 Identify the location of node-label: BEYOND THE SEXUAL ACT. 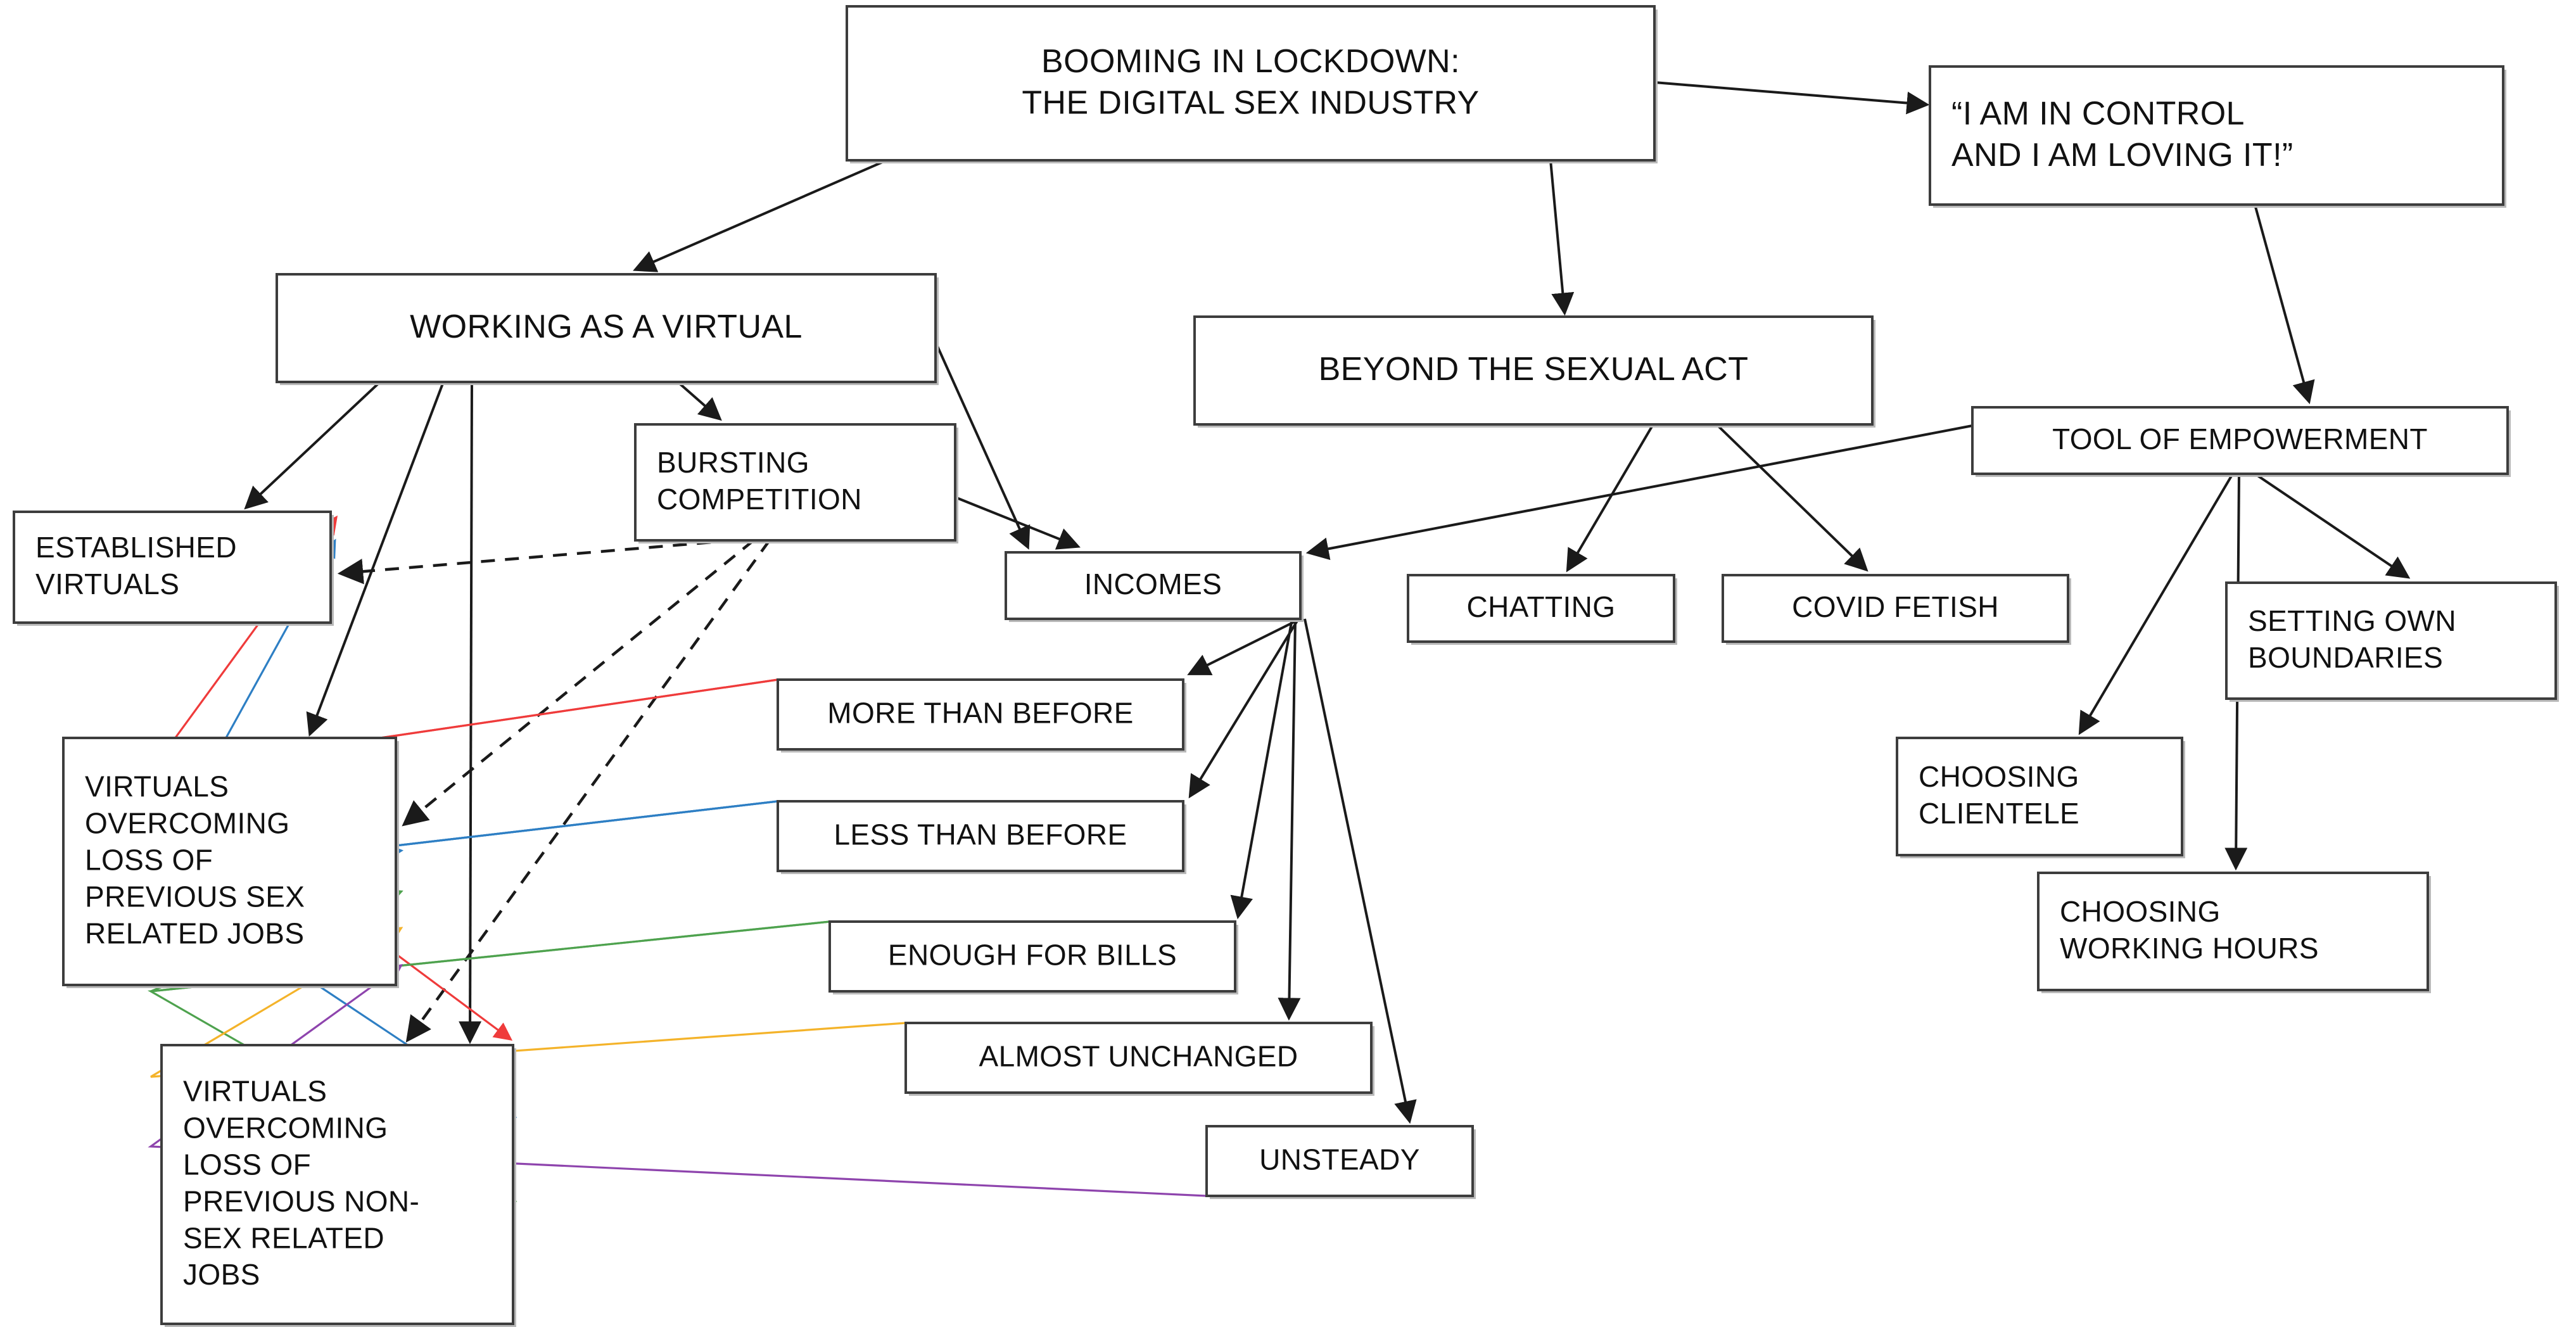
(1534, 369).